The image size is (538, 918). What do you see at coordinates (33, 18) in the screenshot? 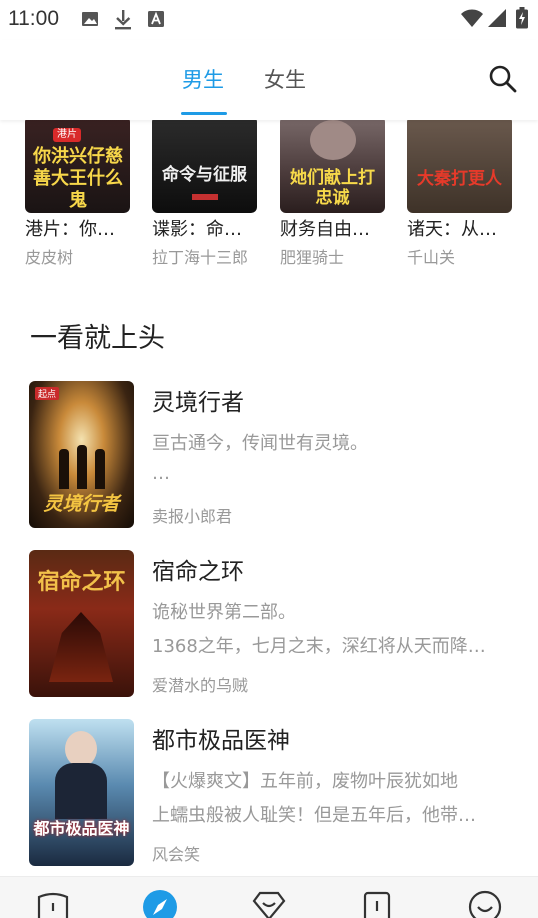
I see `status-time: 11:00` at bounding box center [33, 18].